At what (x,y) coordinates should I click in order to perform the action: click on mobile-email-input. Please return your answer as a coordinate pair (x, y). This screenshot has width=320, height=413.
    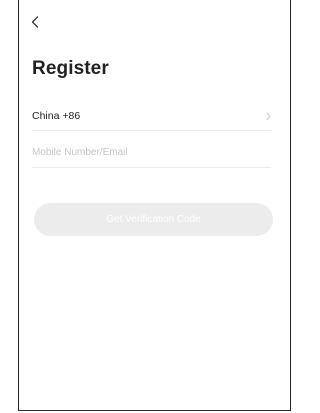
    Looking at the image, I should click on (151, 152).